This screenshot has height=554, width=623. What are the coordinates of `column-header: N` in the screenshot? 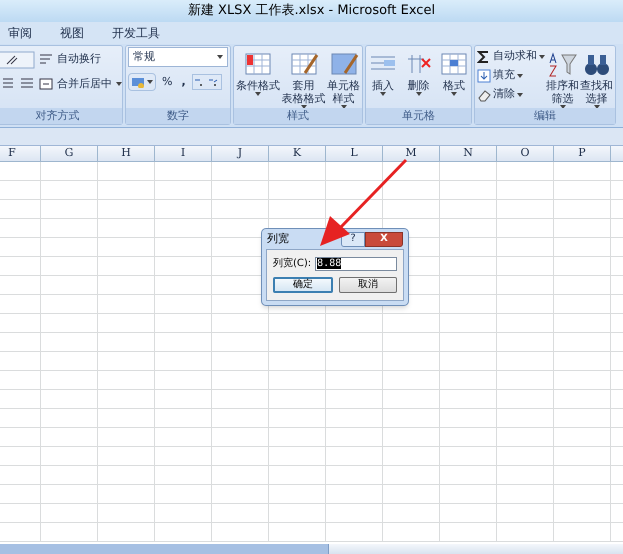 It's located at (468, 153).